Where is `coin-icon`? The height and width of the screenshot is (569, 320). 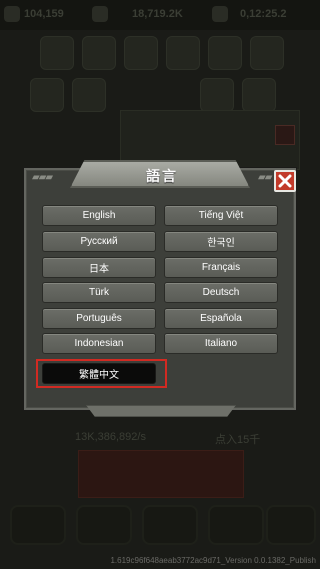
coin-icon is located at coordinates (12, 14).